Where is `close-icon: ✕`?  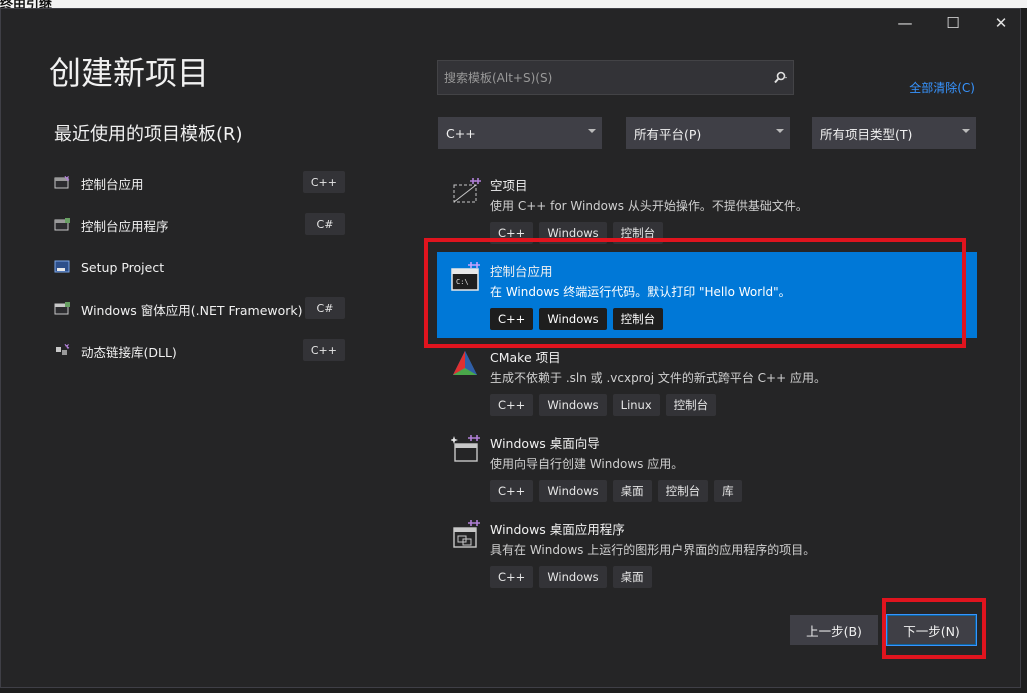
close-icon: ✕ is located at coordinates (1001, 23).